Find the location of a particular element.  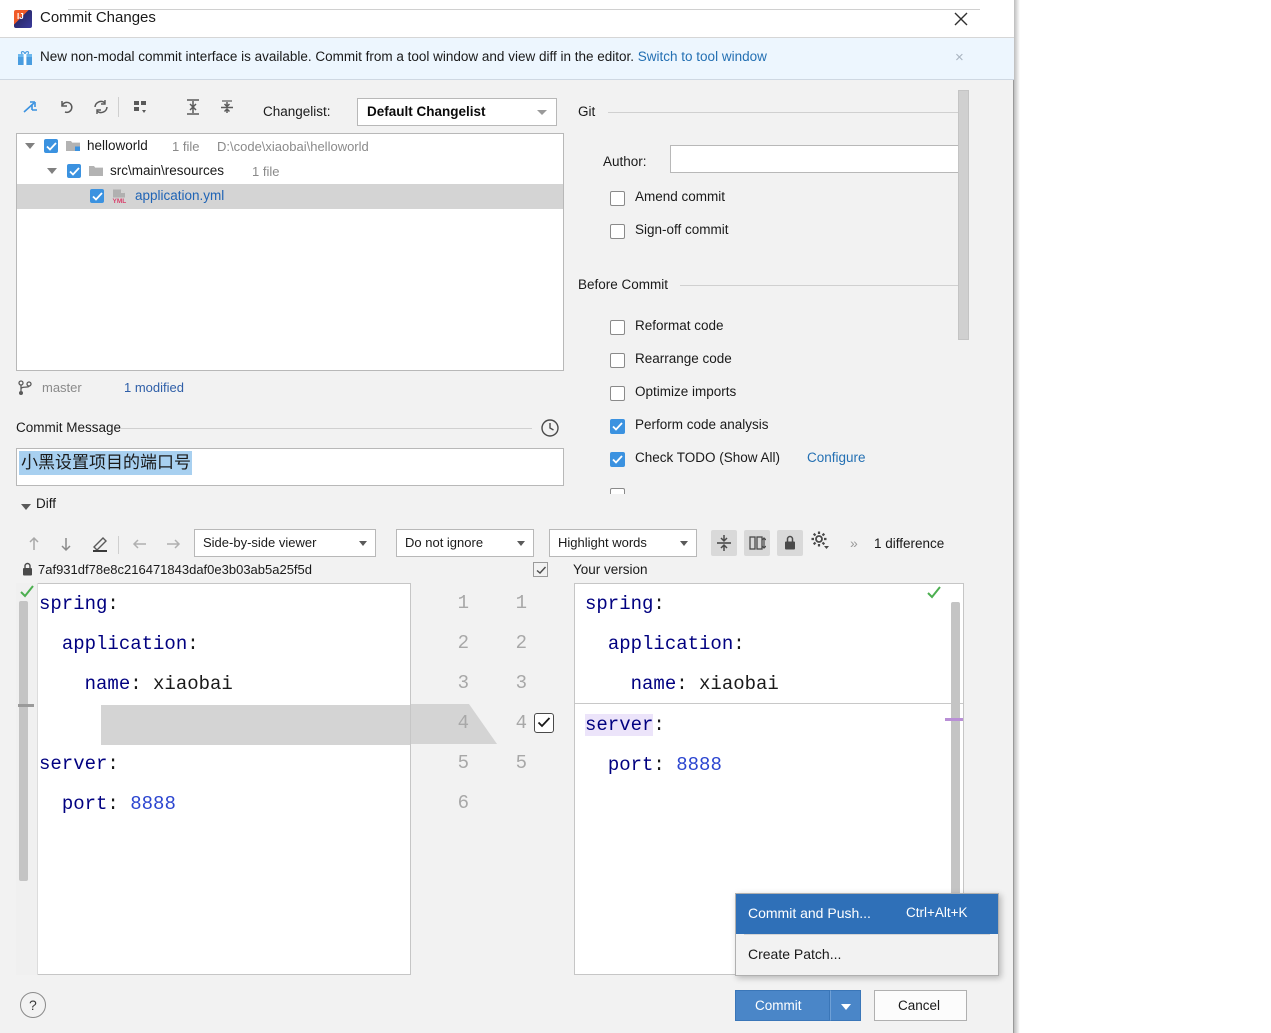

menu-item-commit-and-push: Commit and Push... Ctrl+Alt+K is located at coordinates (867, 914).